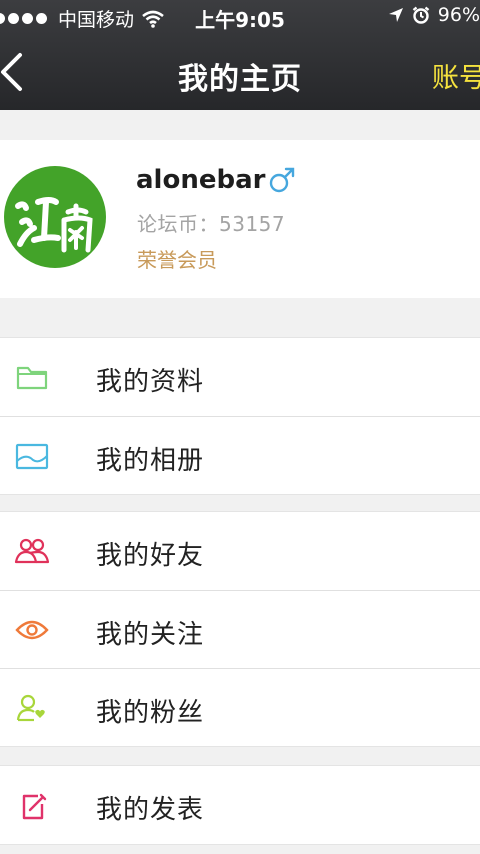 The image size is (480, 854). What do you see at coordinates (421, 15) in the screenshot?
I see `alarm-icon` at bounding box center [421, 15].